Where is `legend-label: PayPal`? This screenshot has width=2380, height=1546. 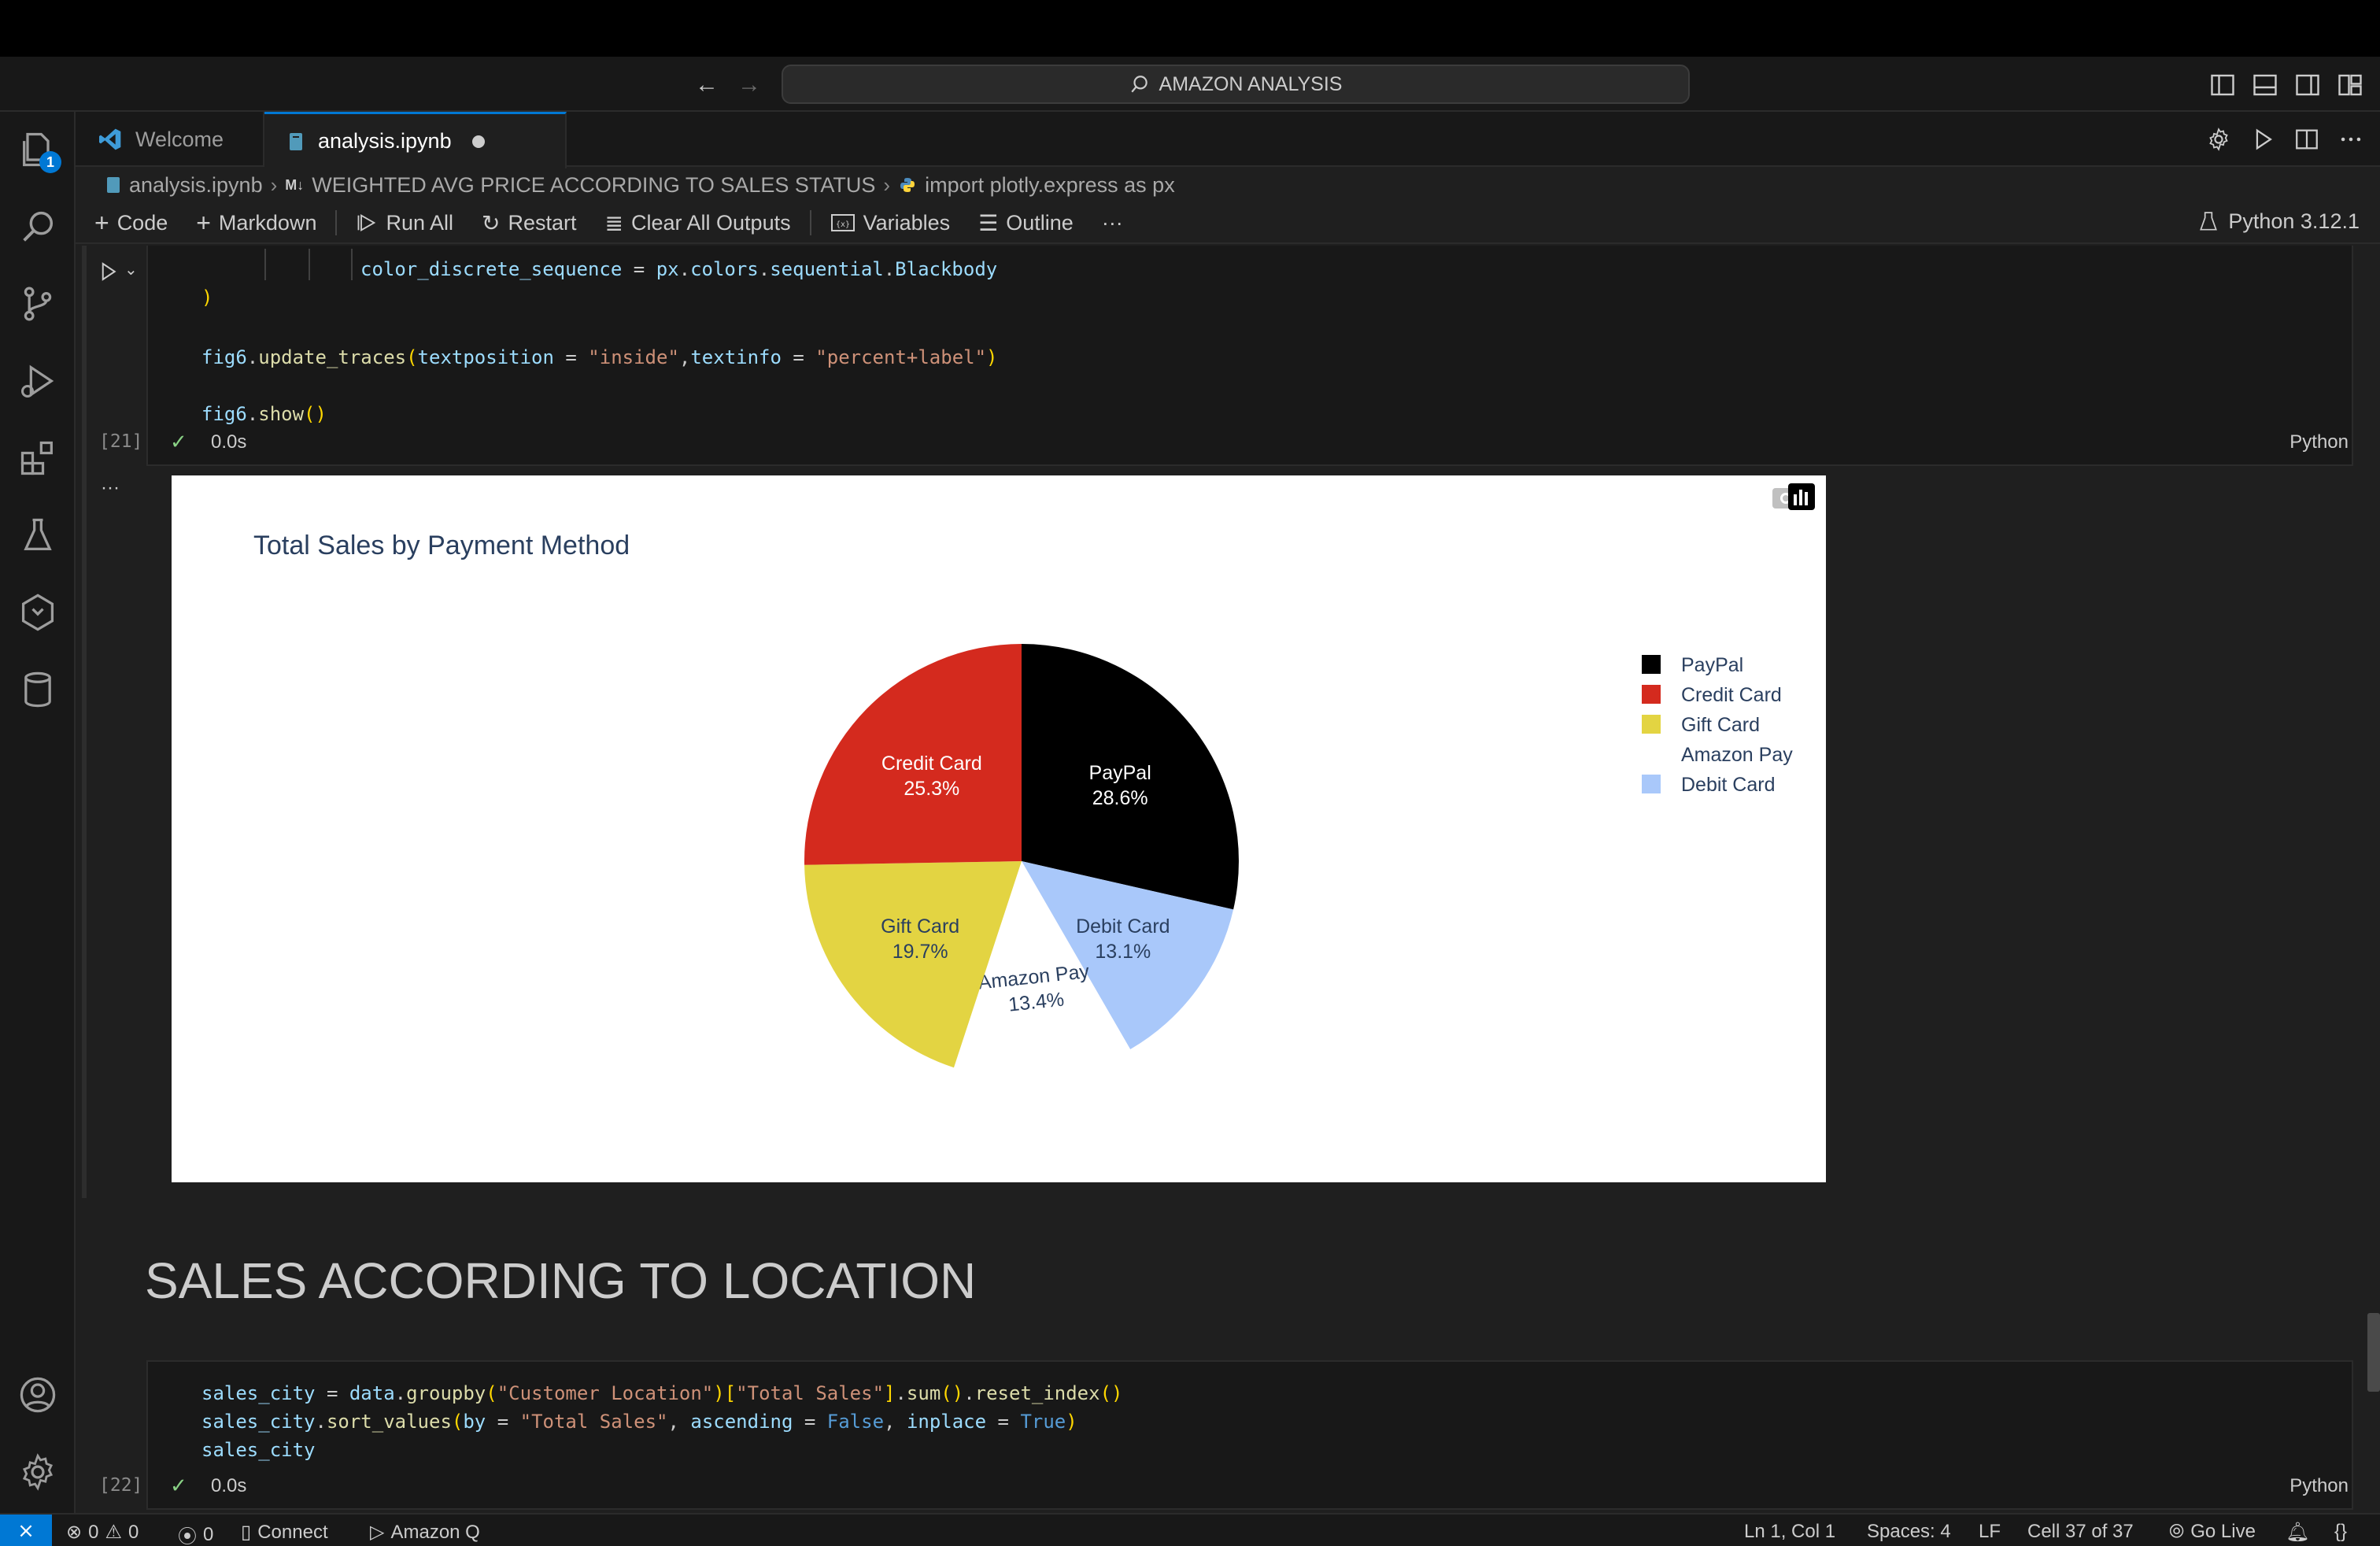 legend-label: PayPal is located at coordinates (1712, 665).